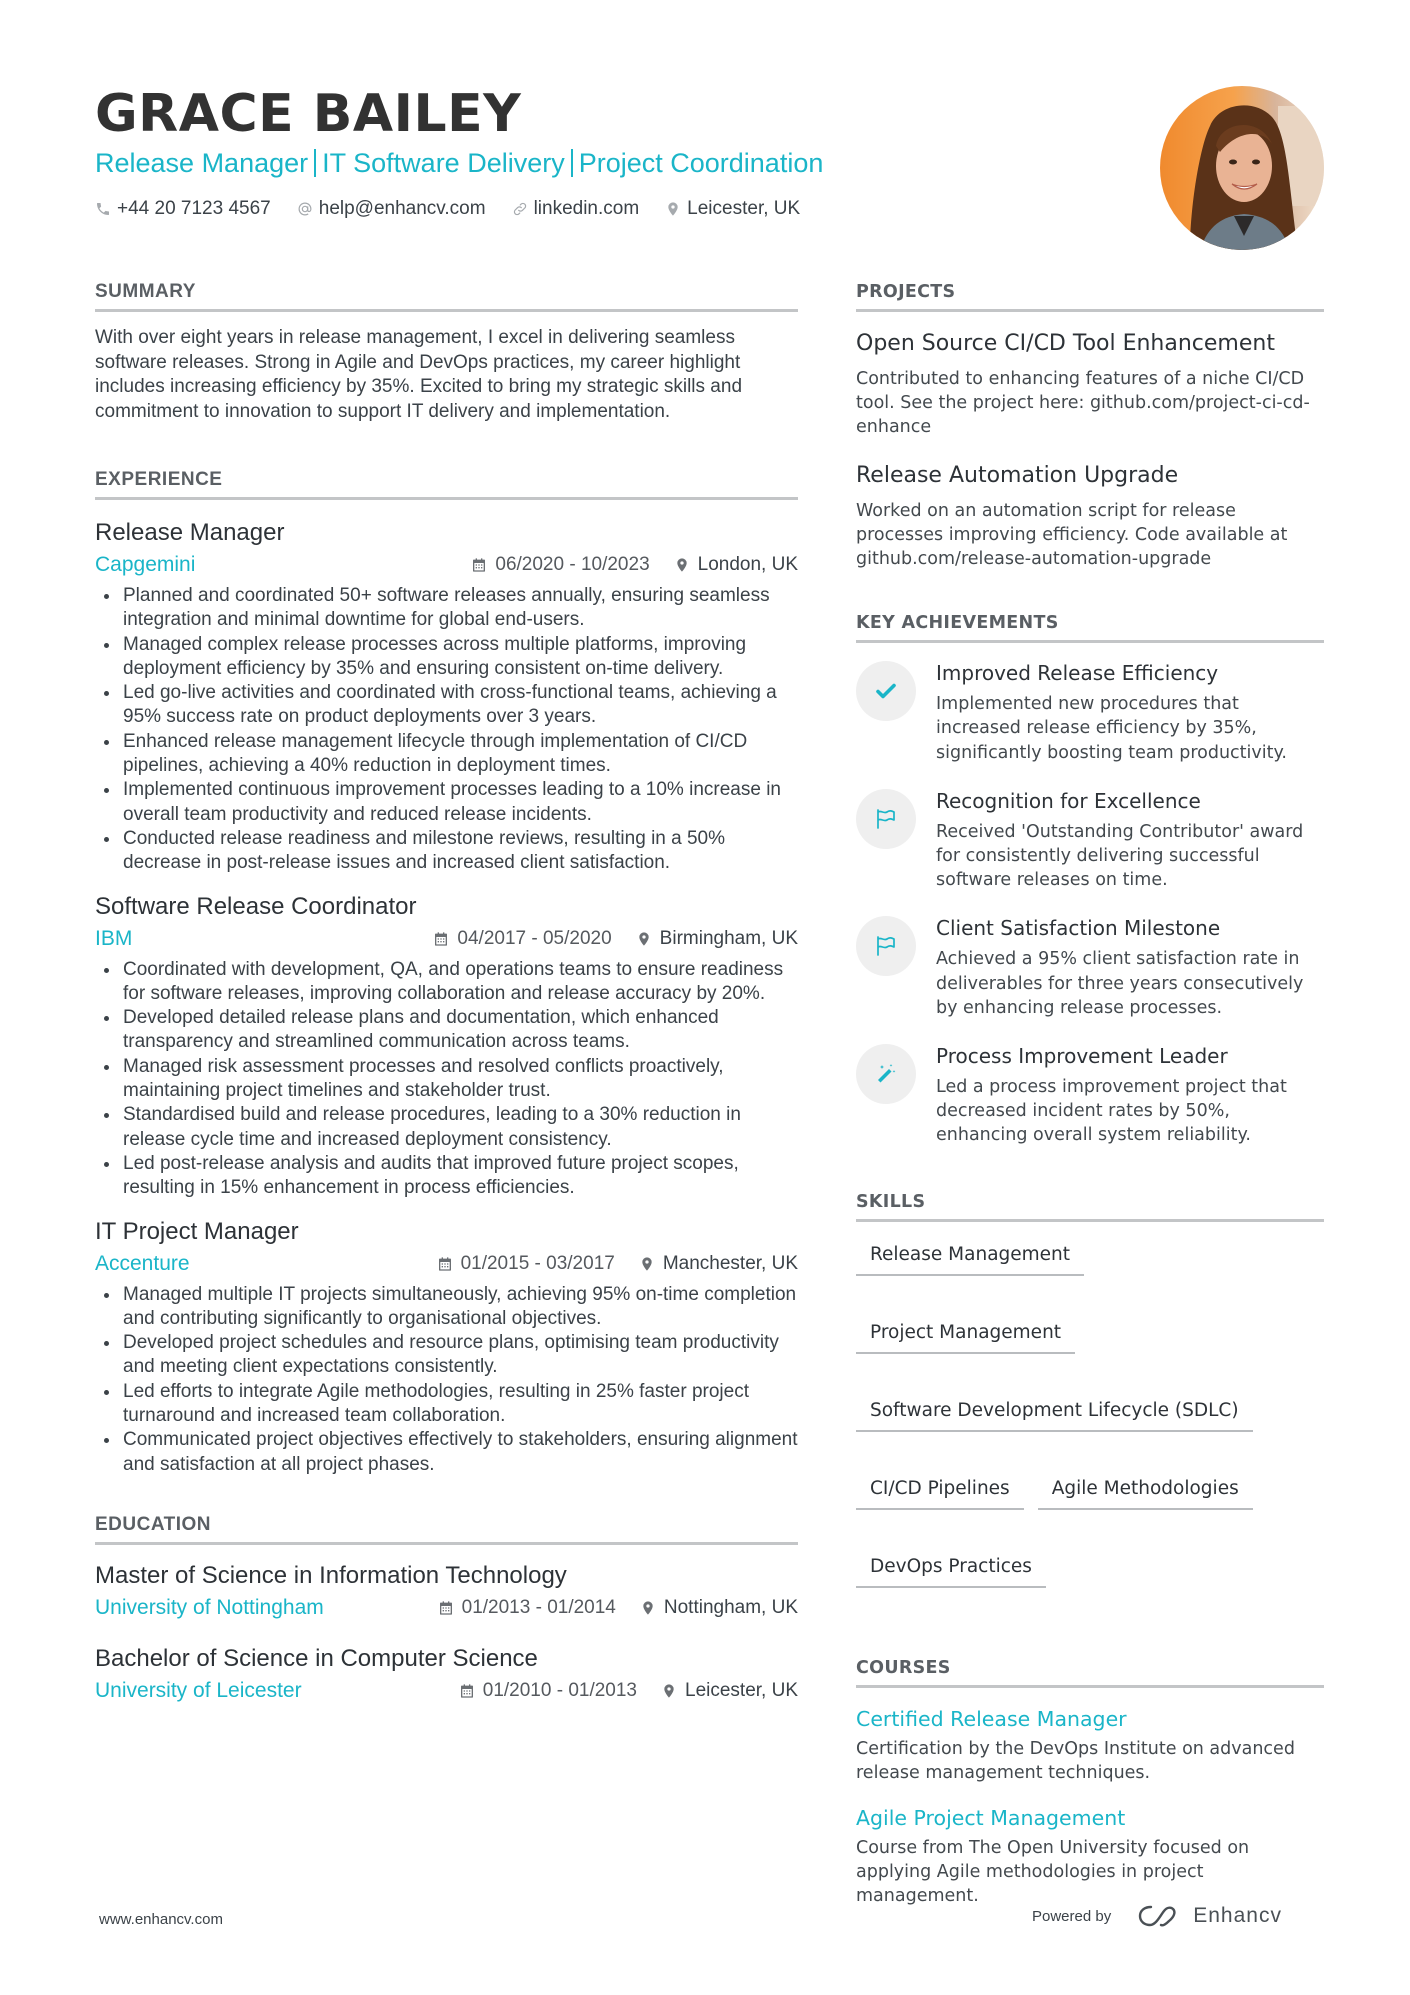 The image size is (1410, 1995). What do you see at coordinates (717, 939) in the screenshot?
I see `job-location: Birmingham, UK` at bounding box center [717, 939].